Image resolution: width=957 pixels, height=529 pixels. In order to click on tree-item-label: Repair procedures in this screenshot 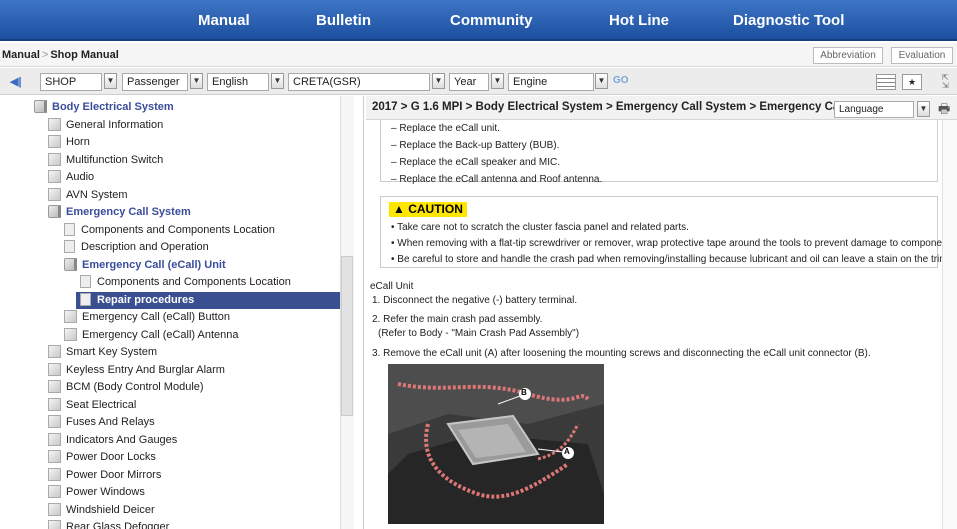, I will do `click(146, 299)`.